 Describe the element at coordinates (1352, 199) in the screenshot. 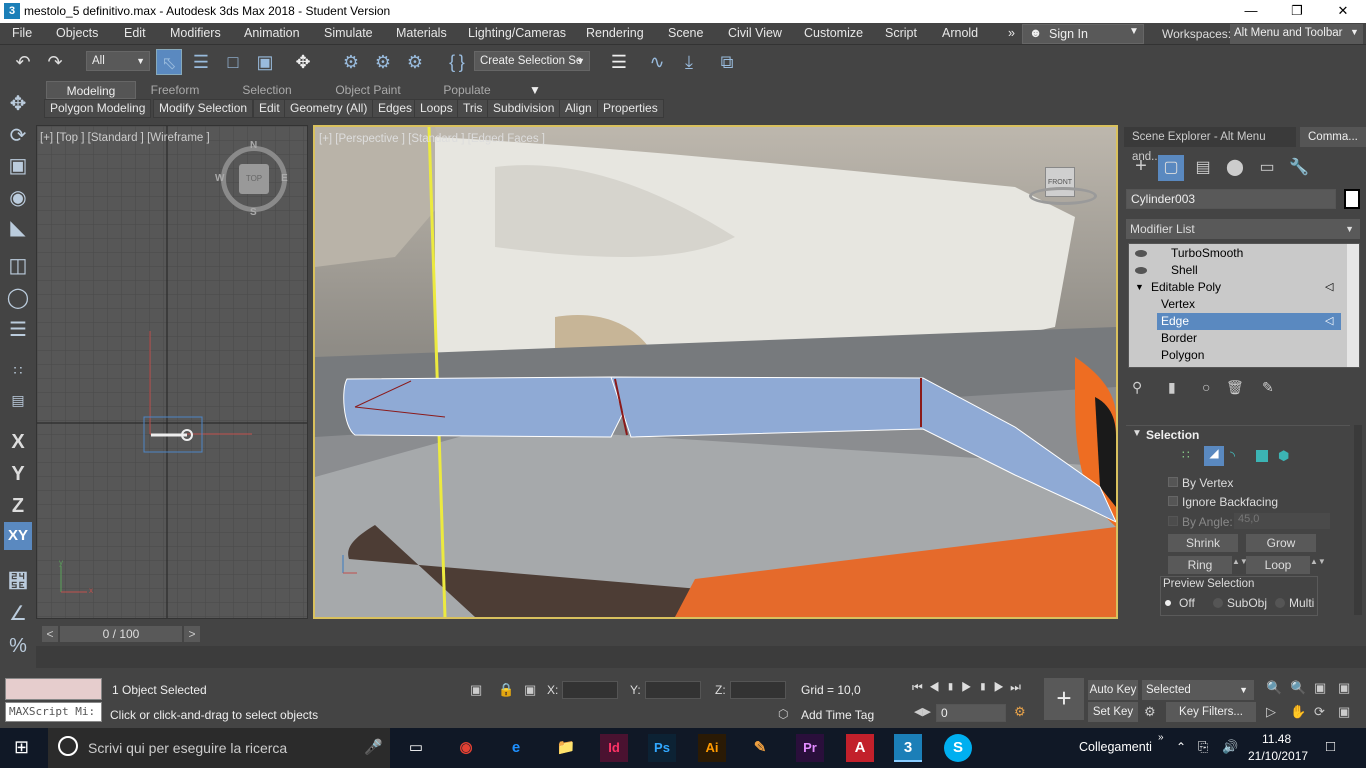

I see `object-color-swatch` at that location.